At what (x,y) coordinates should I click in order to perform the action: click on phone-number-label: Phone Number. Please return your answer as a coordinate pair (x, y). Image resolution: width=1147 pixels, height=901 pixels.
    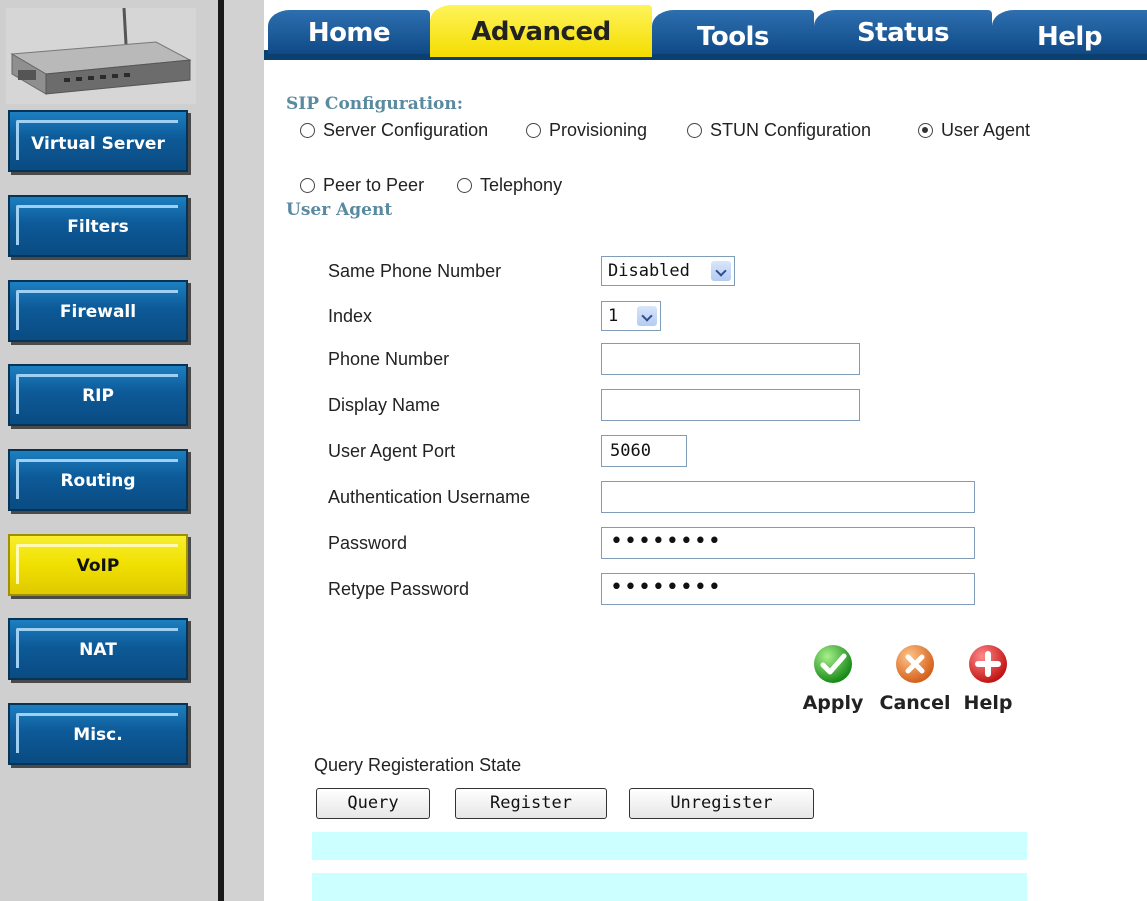
    Looking at the image, I should click on (389, 359).